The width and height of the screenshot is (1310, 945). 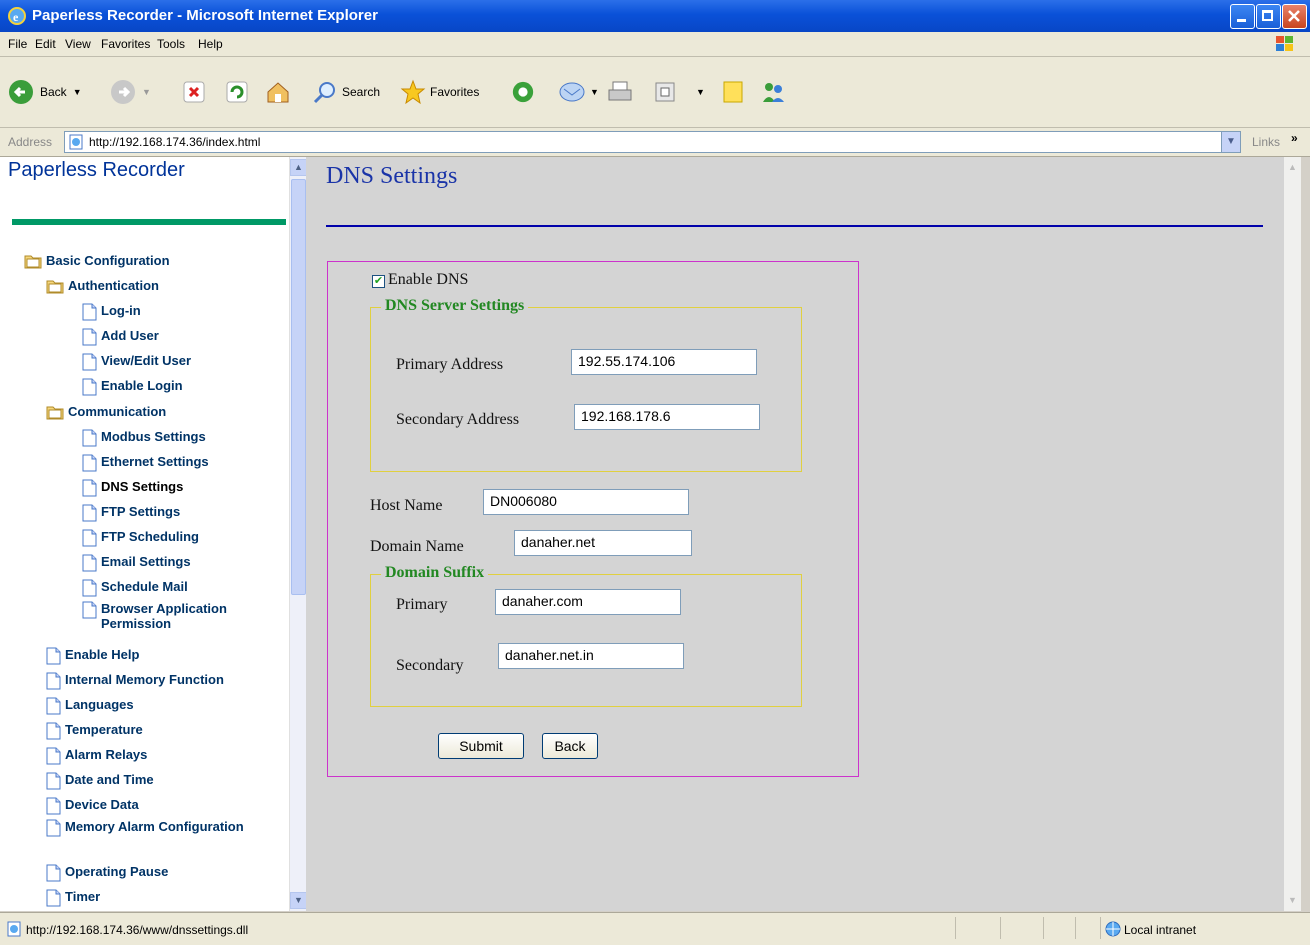 I want to click on sidebar-item-device-data: Device Data, so click(x=158, y=806).